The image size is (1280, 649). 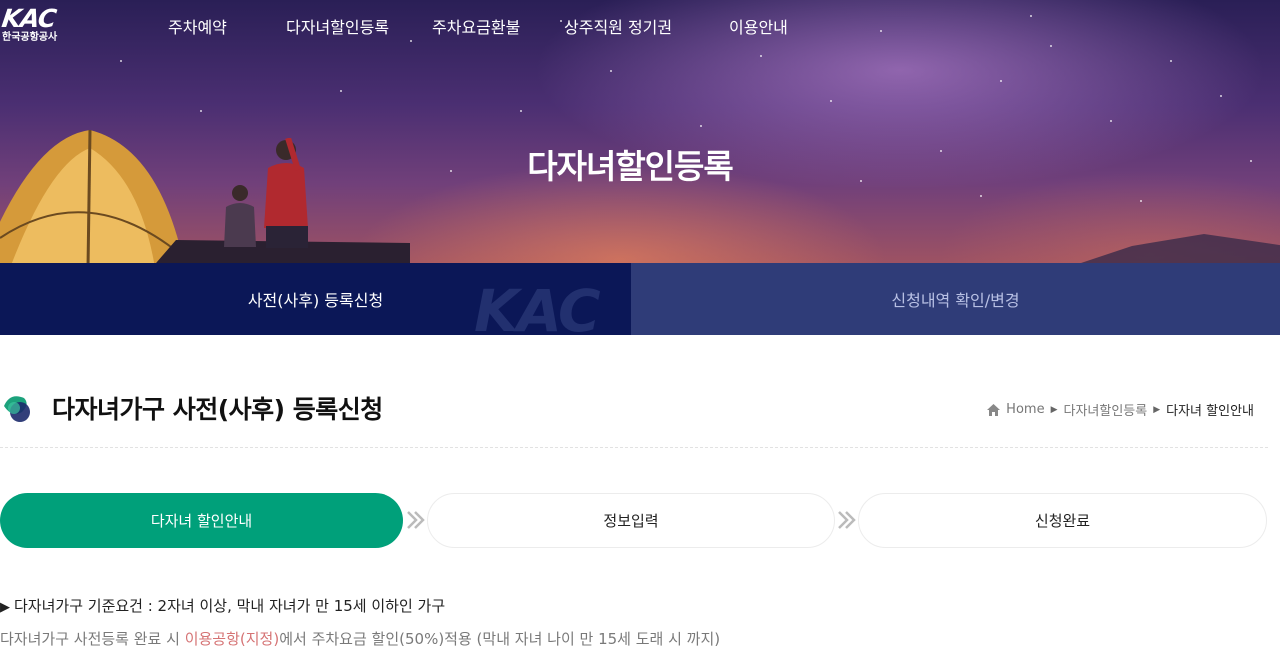 What do you see at coordinates (29, 18) in the screenshot?
I see `logo-mark: KAC` at bounding box center [29, 18].